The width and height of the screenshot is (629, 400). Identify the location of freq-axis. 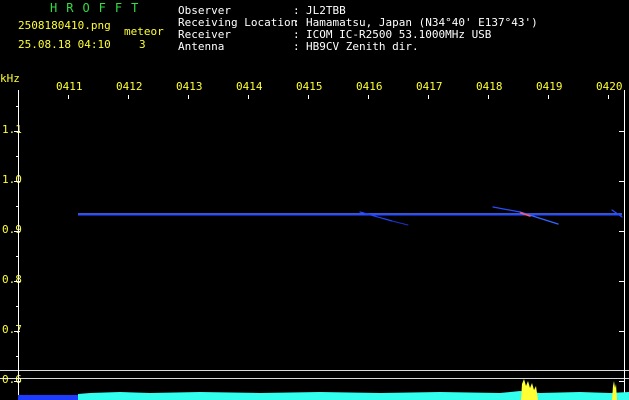
(17, 245).